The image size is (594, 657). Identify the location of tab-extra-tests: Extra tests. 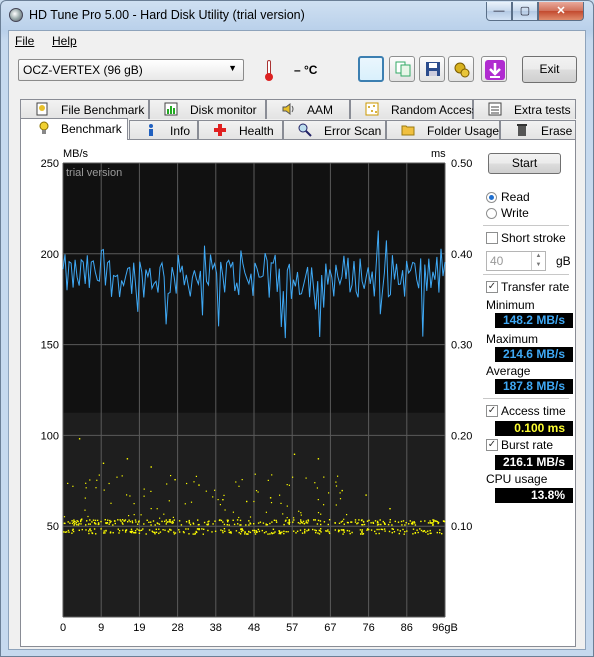
(524, 109).